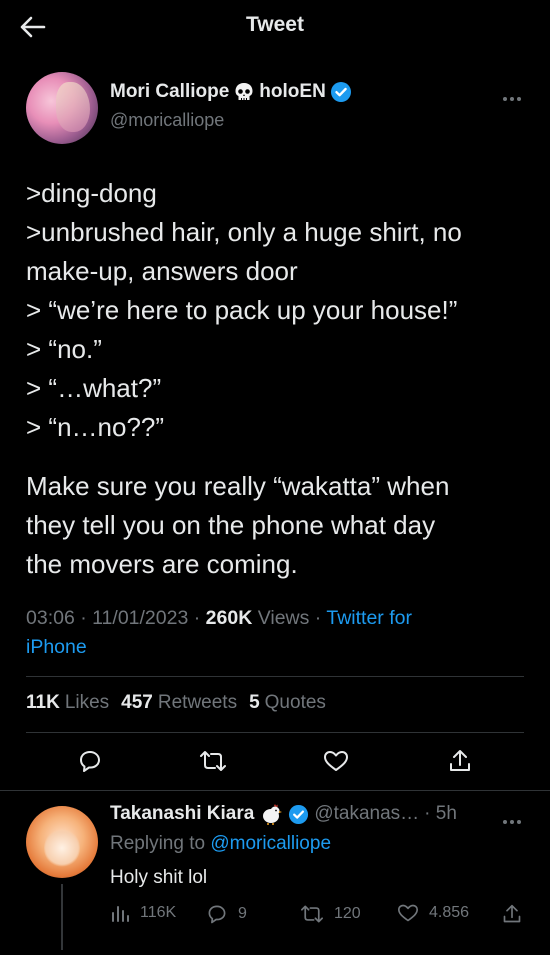 Image resolution: width=550 pixels, height=955 pixels. I want to click on views-count: 260K, so click(229, 618).